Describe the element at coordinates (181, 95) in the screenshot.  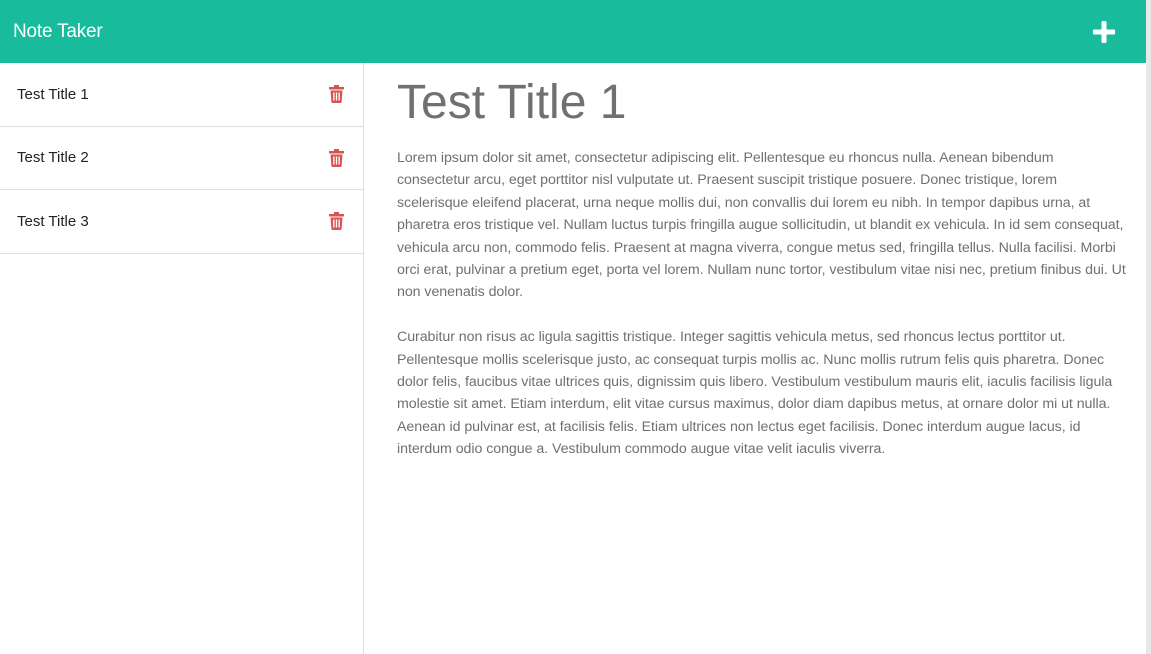
I see `note-list-item: Test Title 1` at that location.